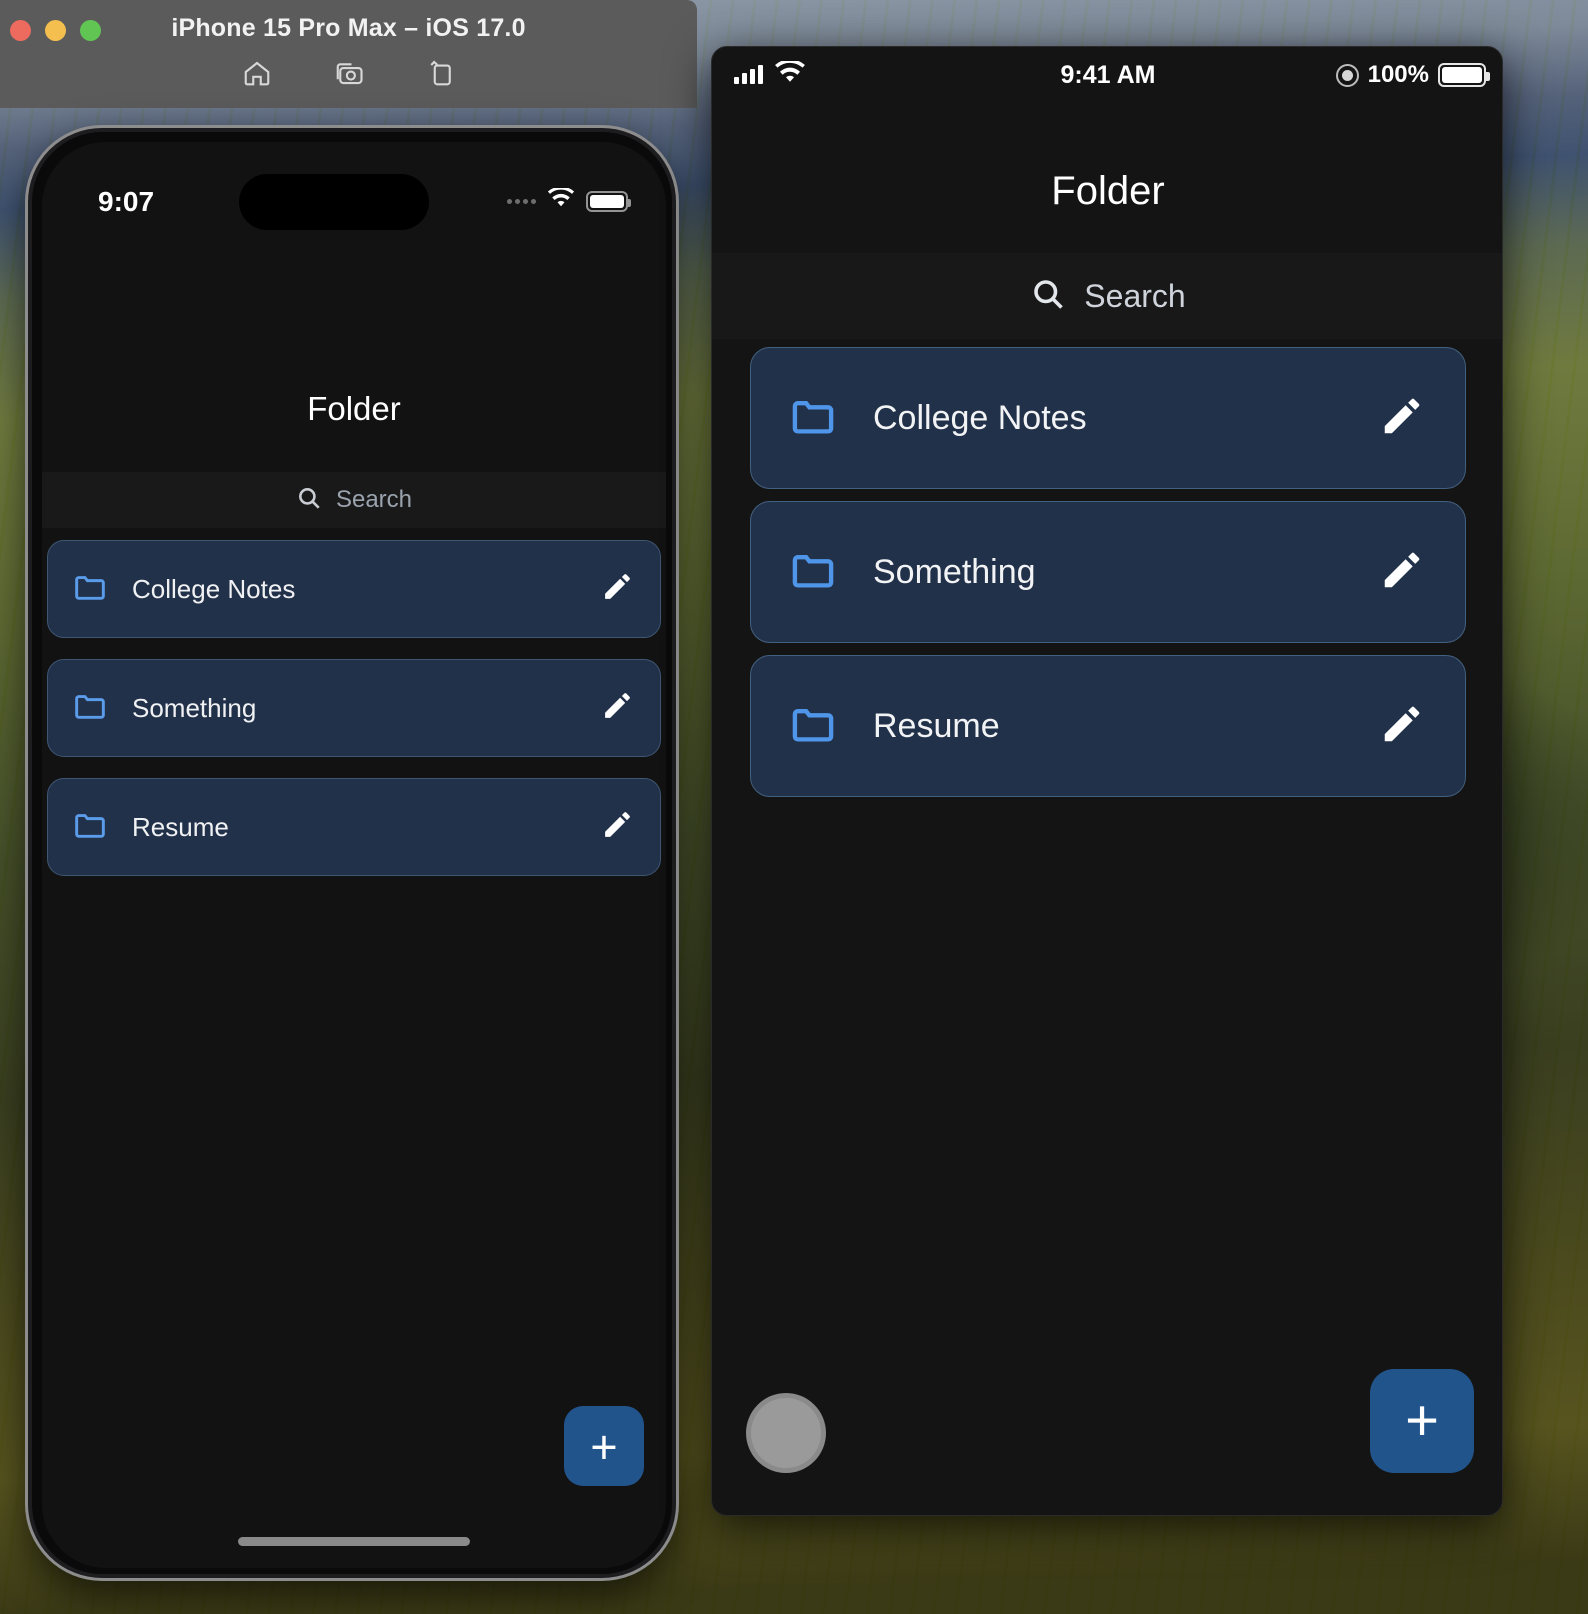  I want to click on status-indicators, so click(569, 200).